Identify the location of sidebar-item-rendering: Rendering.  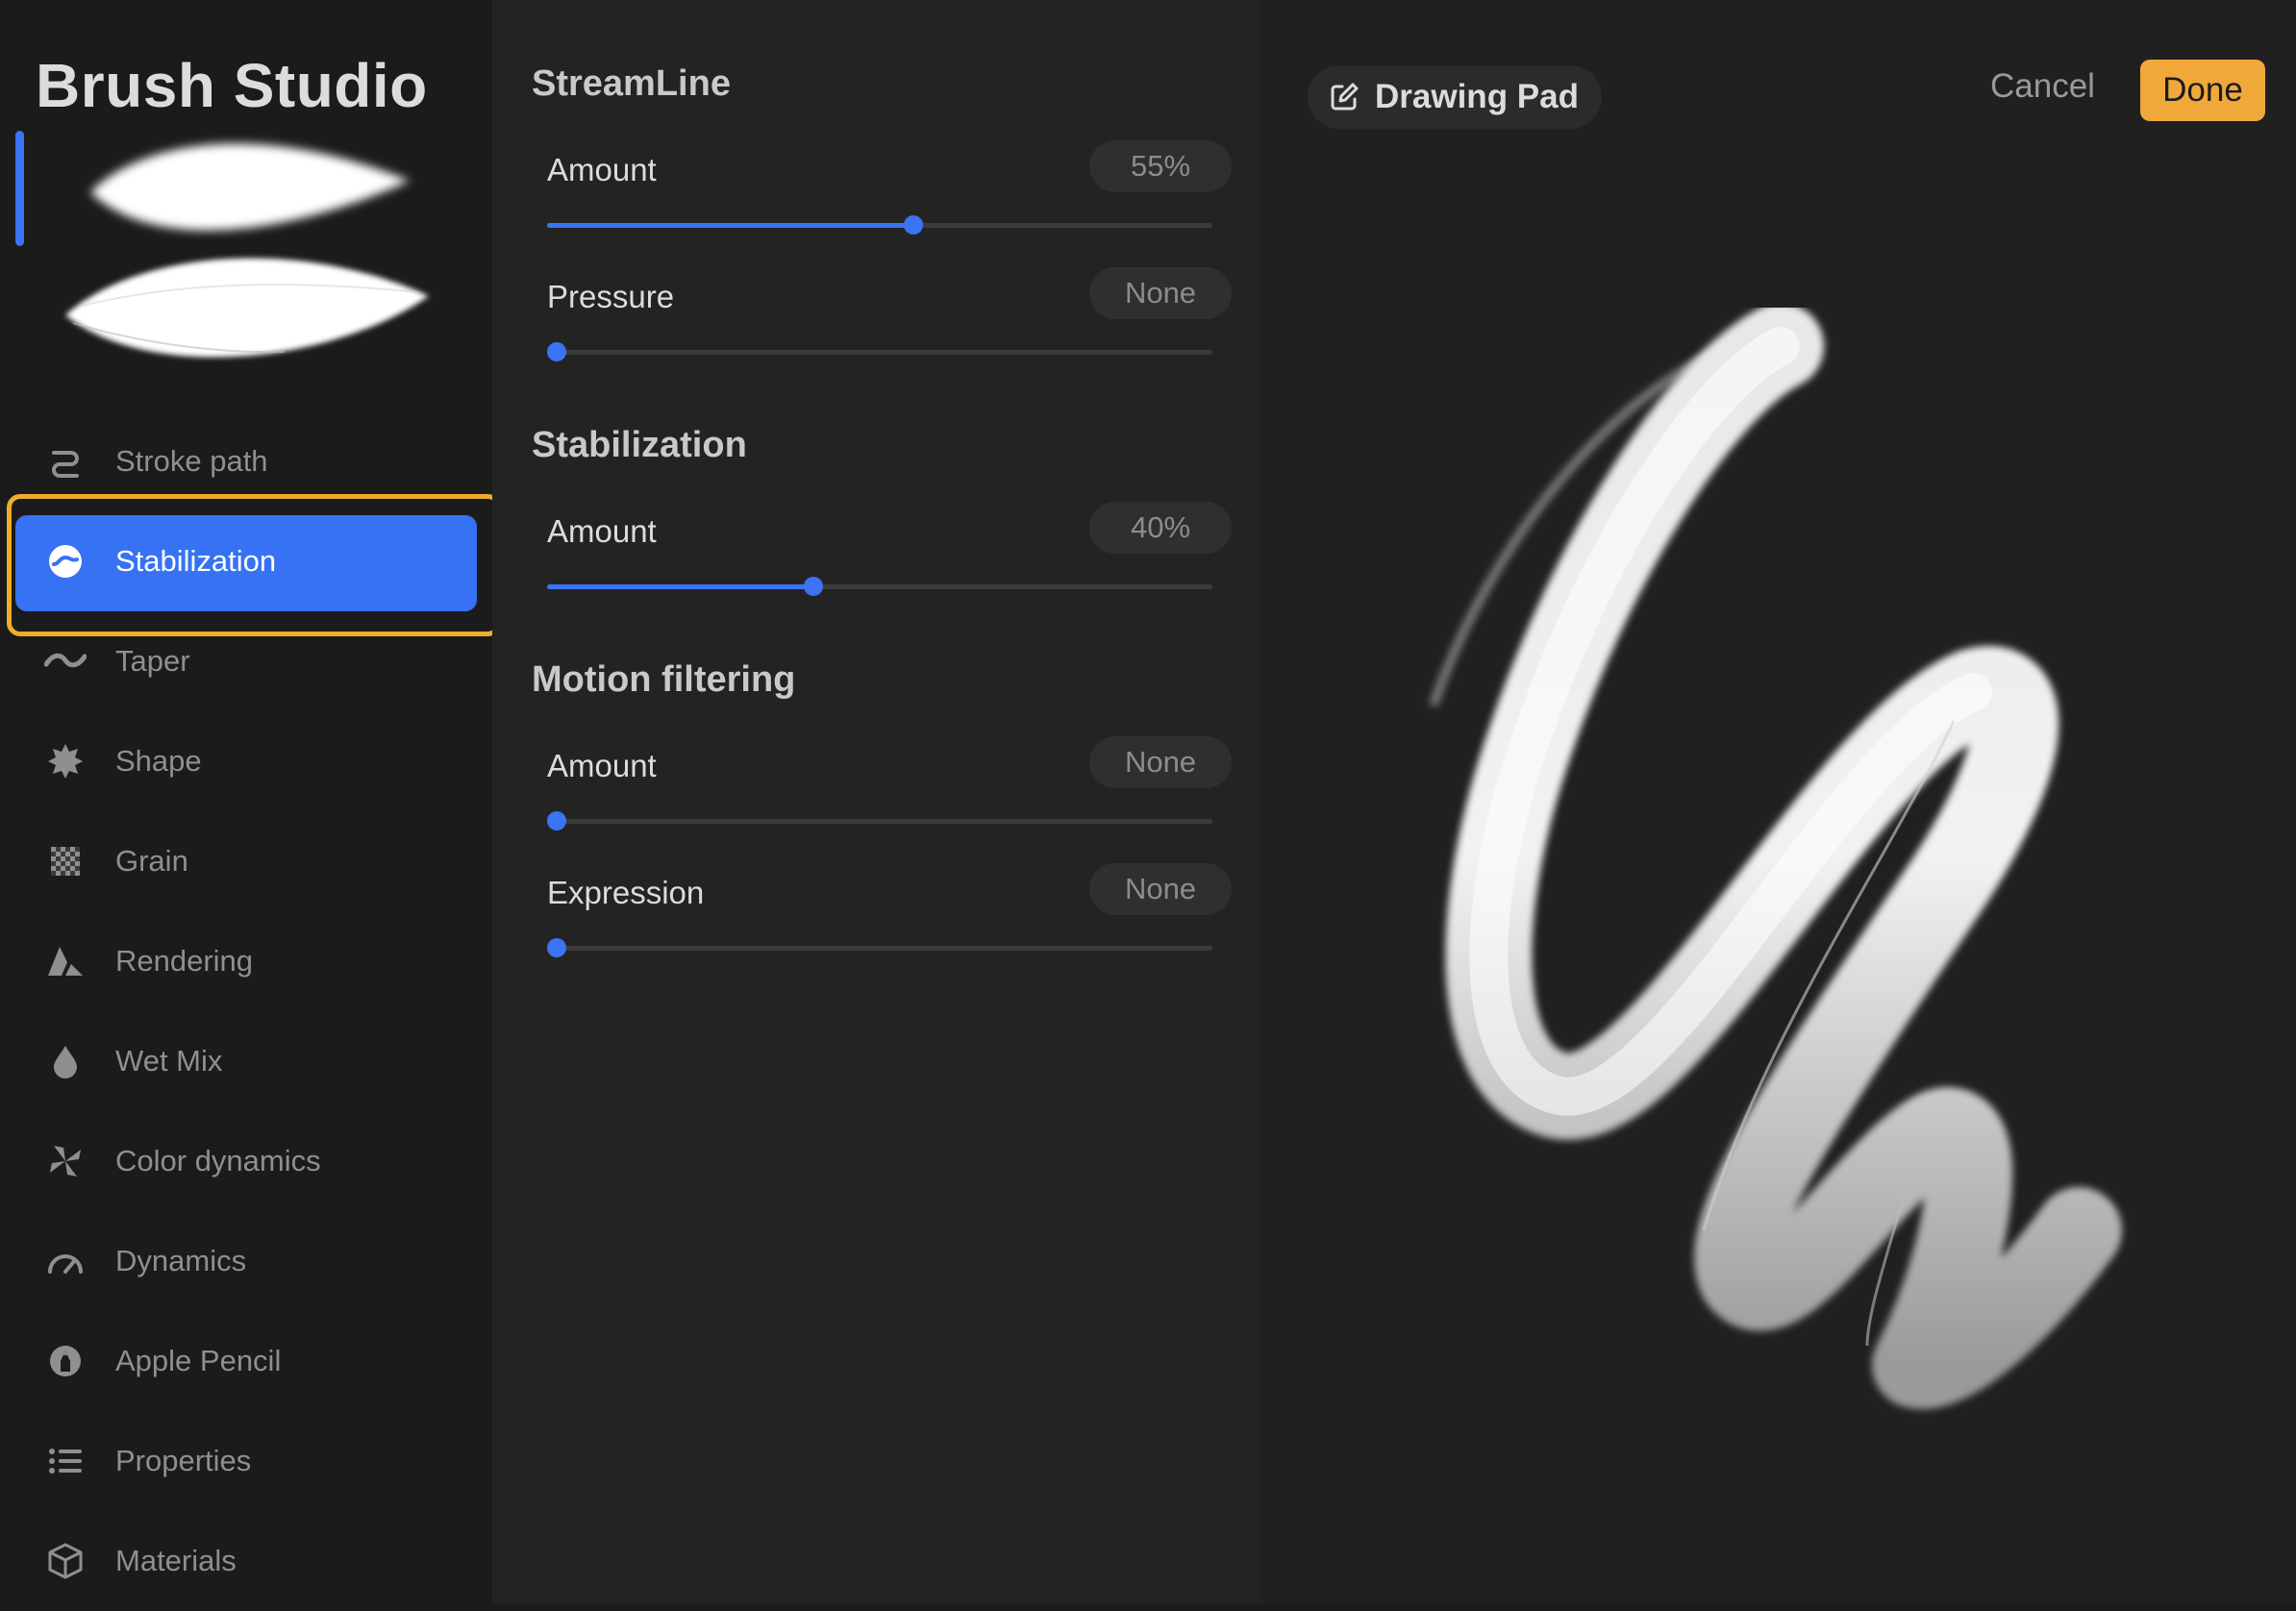
(246, 961).